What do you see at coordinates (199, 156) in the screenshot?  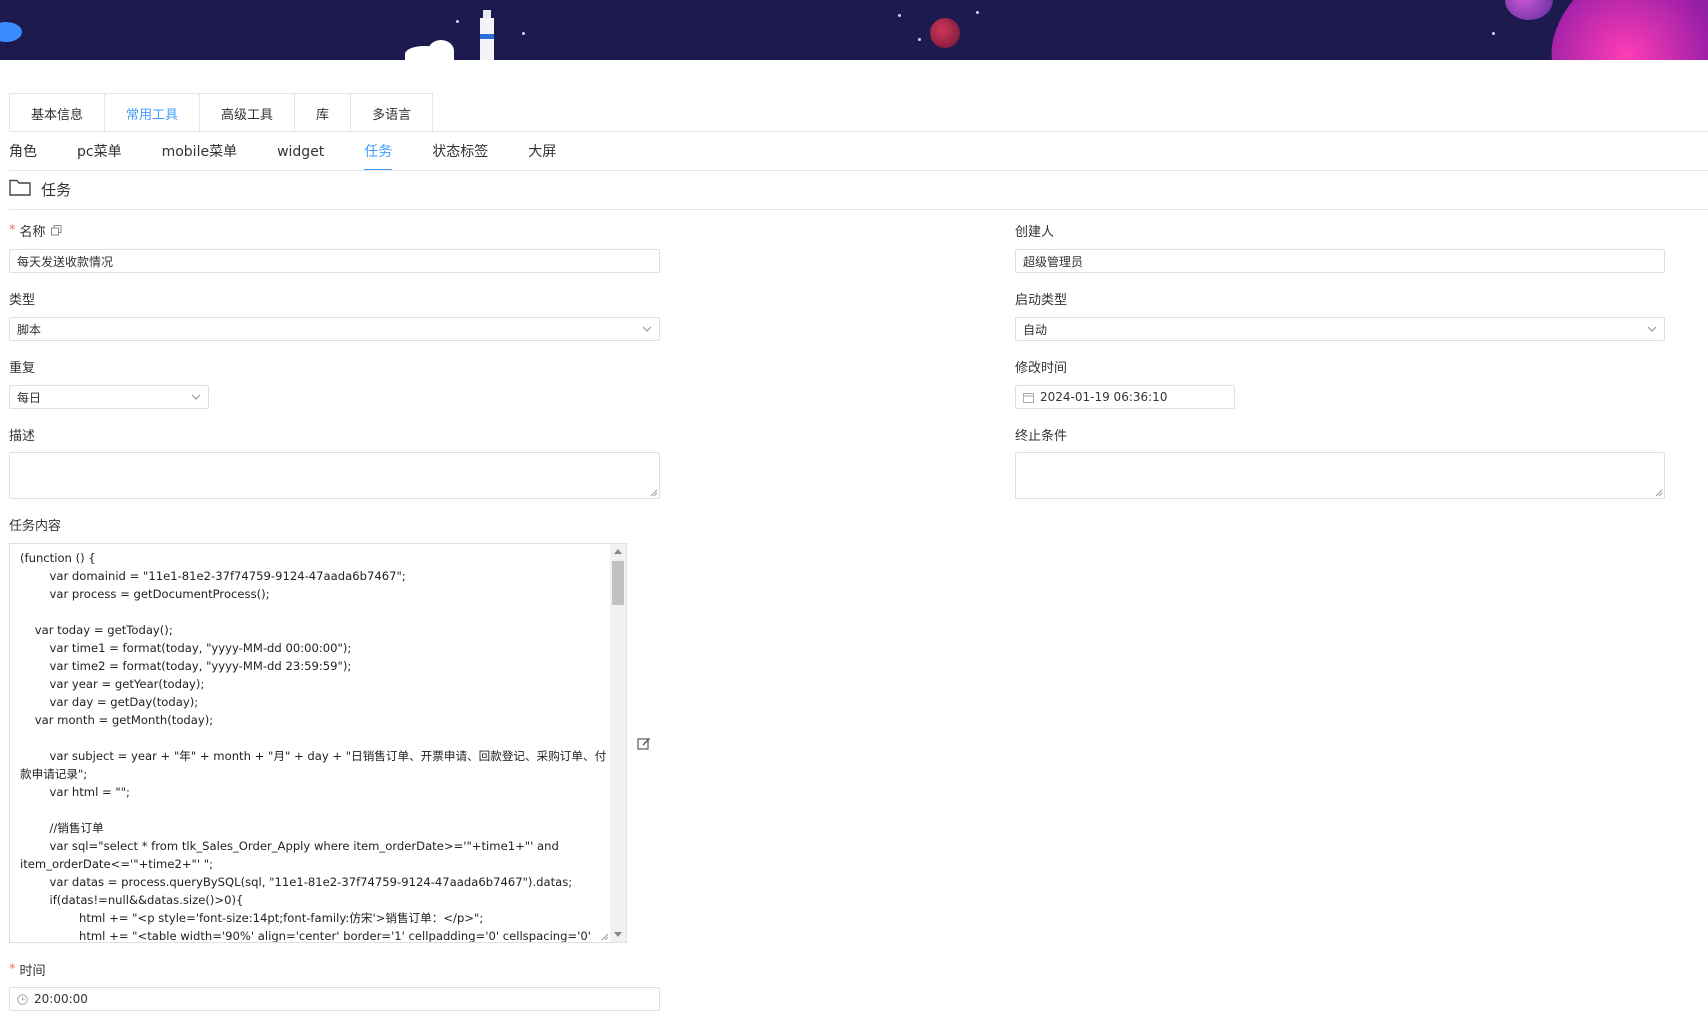 I see `sub-tab-mobile-menu: mobile菜单` at bounding box center [199, 156].